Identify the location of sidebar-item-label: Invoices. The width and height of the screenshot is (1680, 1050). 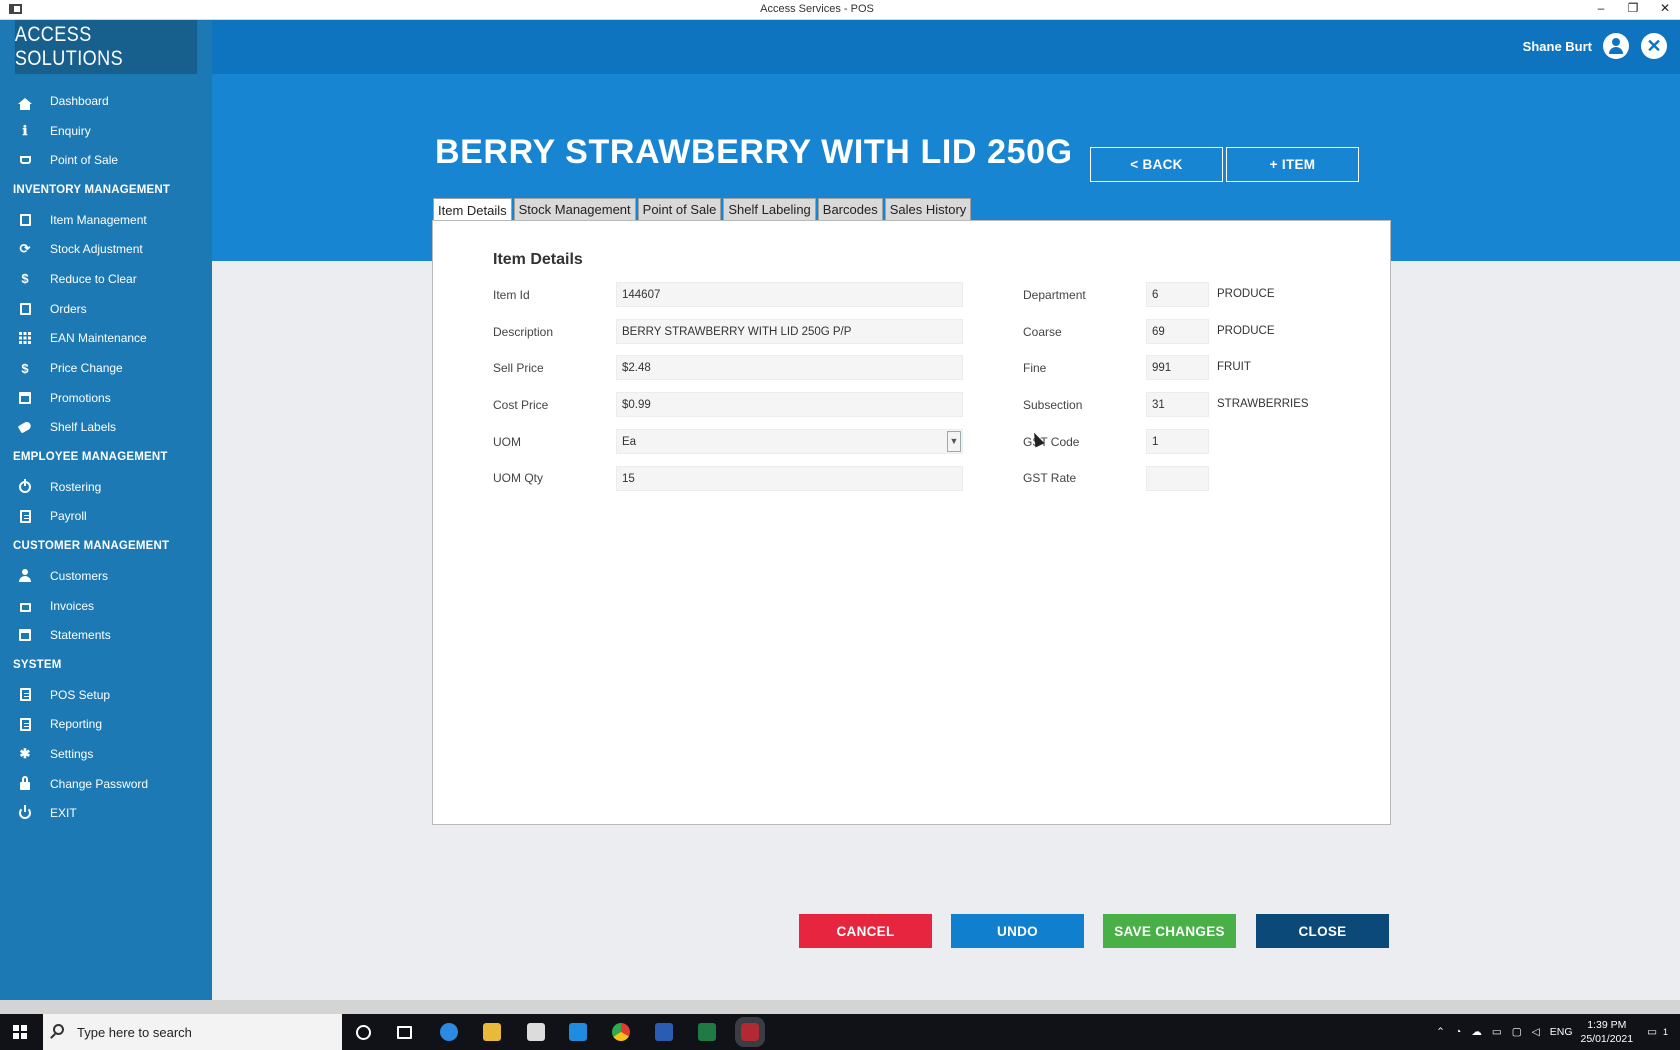
(72, 605).